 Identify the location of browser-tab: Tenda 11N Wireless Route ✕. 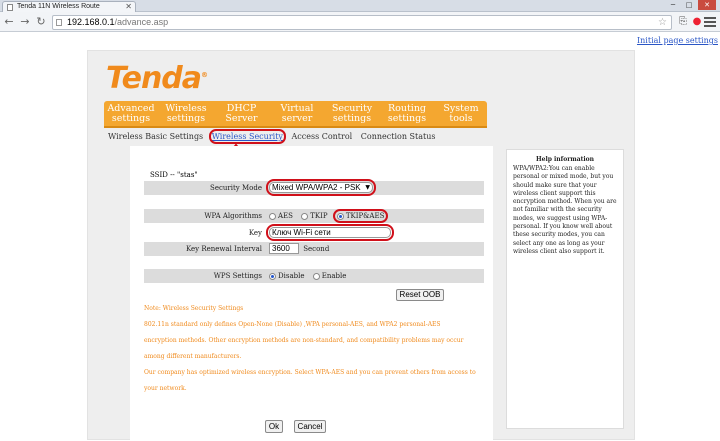
(69, 6).